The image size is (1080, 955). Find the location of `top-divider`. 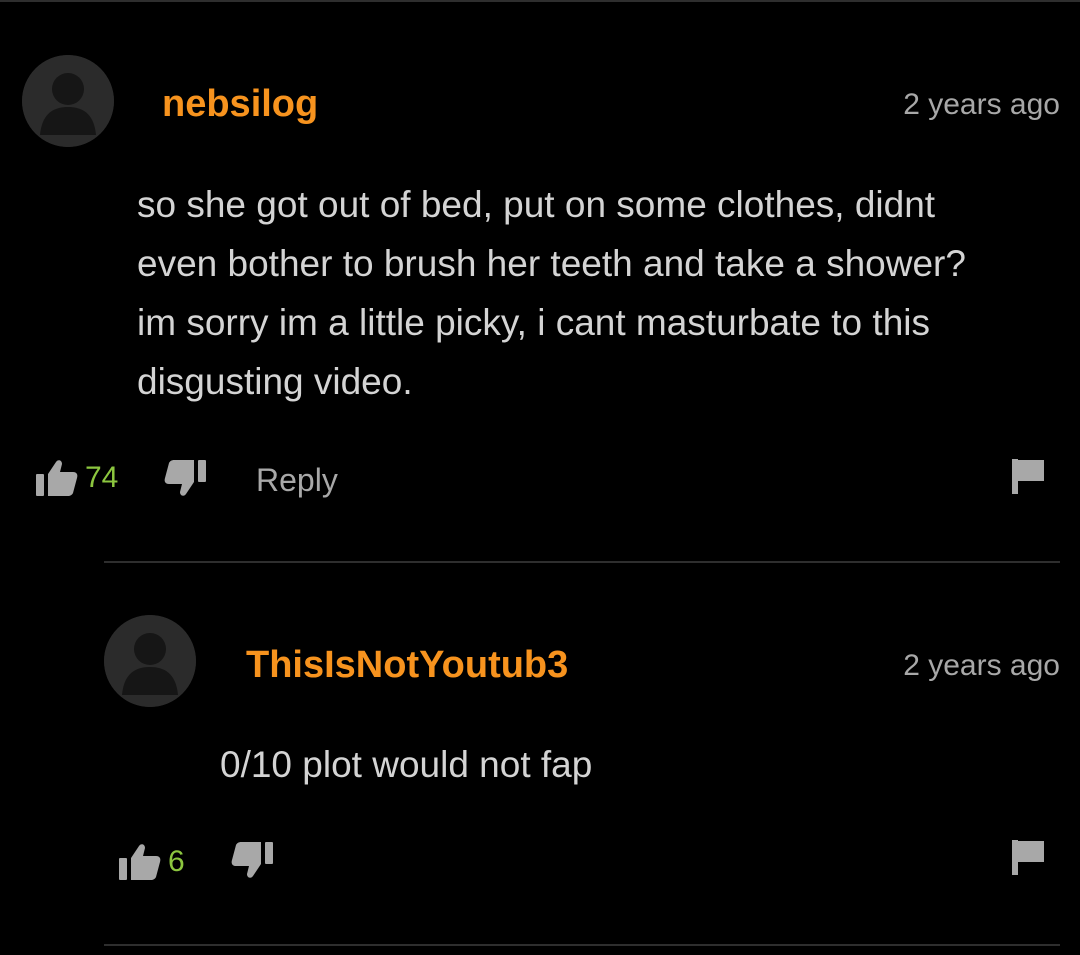

top-divider is located at coordinates (540, 1).